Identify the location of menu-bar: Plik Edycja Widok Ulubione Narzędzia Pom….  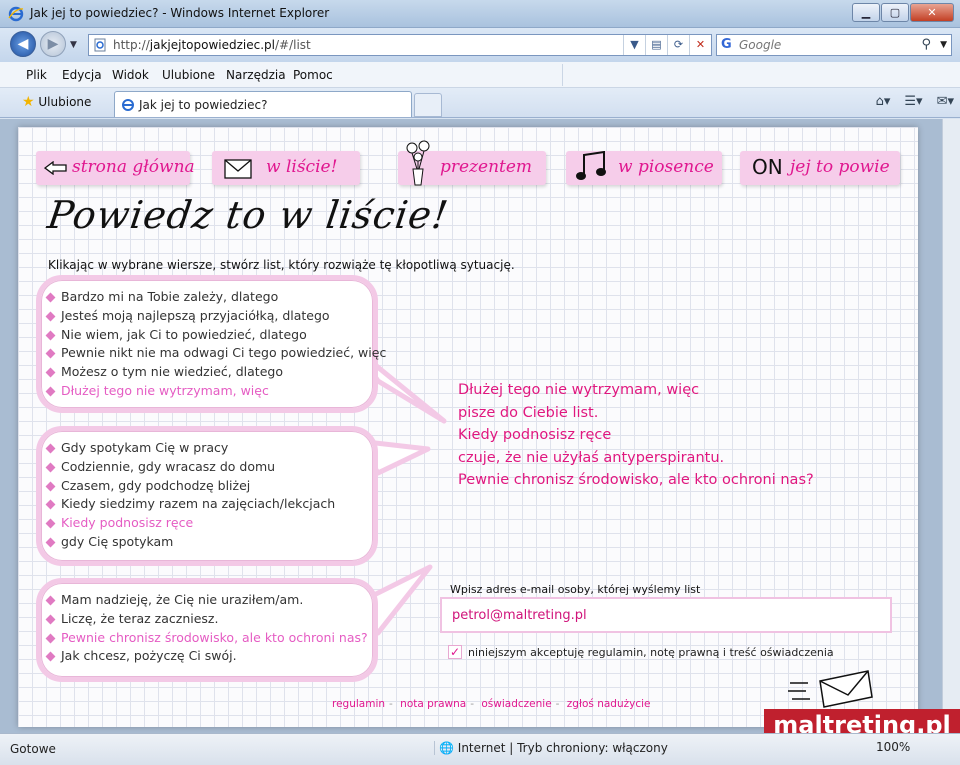
(480, 75).